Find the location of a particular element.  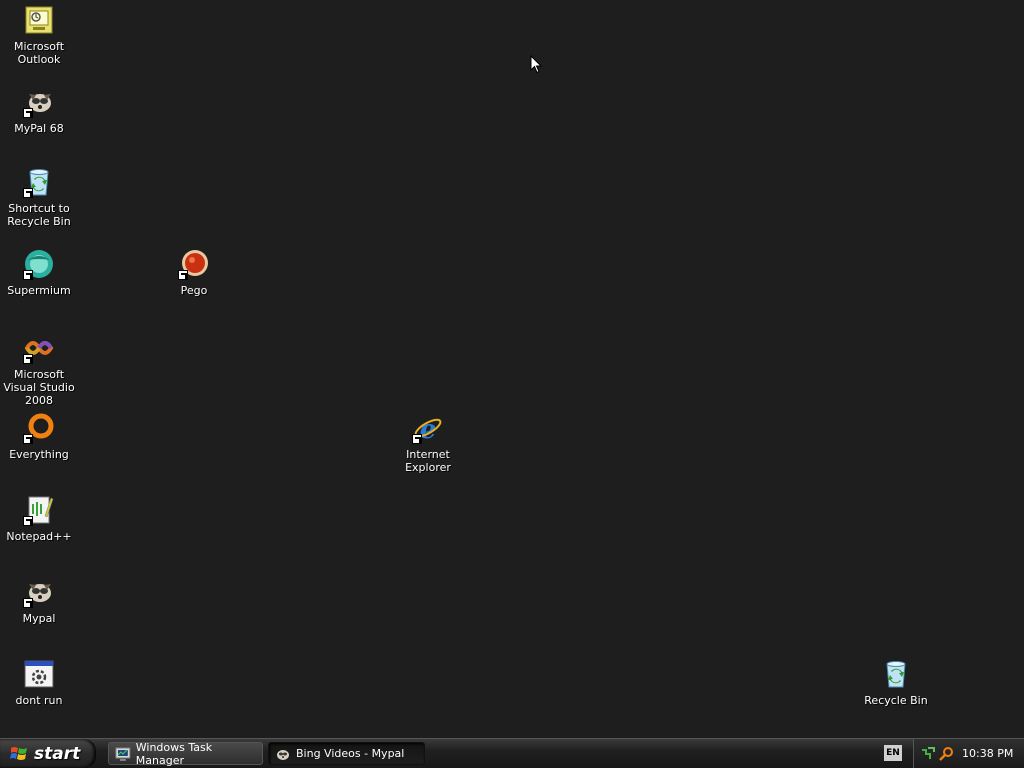

visual-studio-icon is located at coordinates (39, 348).